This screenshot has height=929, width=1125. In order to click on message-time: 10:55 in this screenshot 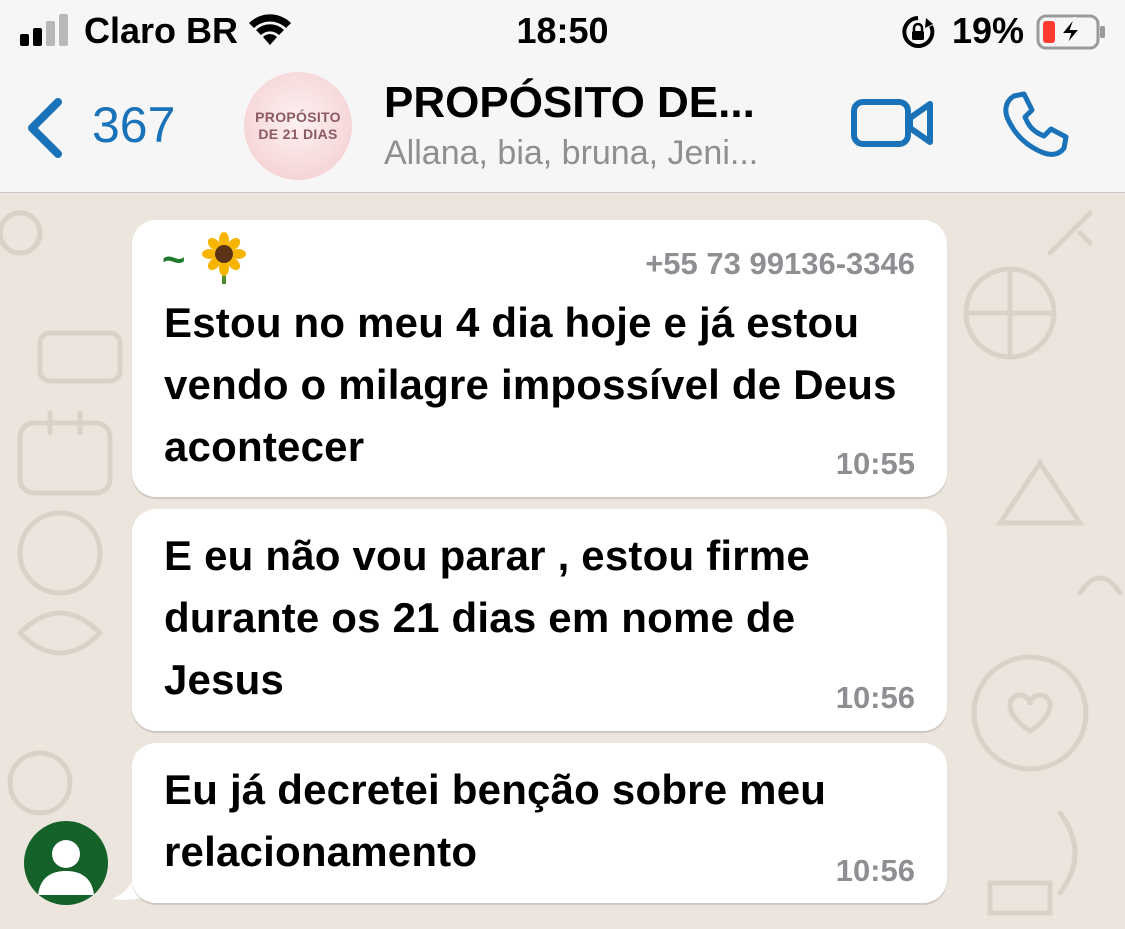, I will do `click(875, 463)`.